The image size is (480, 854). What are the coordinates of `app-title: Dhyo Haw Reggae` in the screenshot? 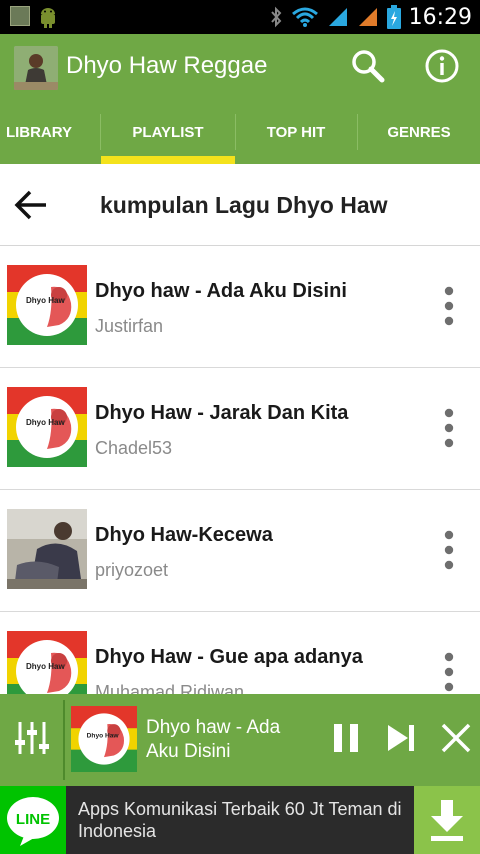 It's located at (167, 65).